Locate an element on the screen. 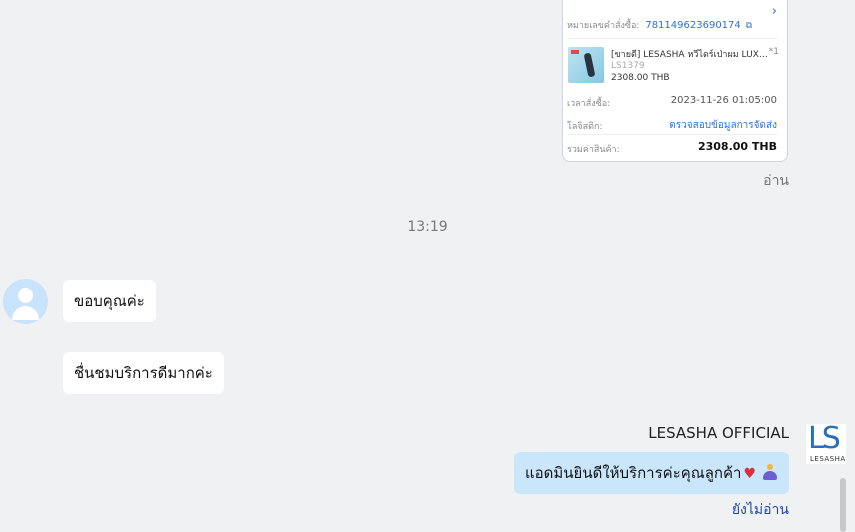 The image size is (855, 532). logistics-label: โลจิสติก: is located at coordinates (585, 127).